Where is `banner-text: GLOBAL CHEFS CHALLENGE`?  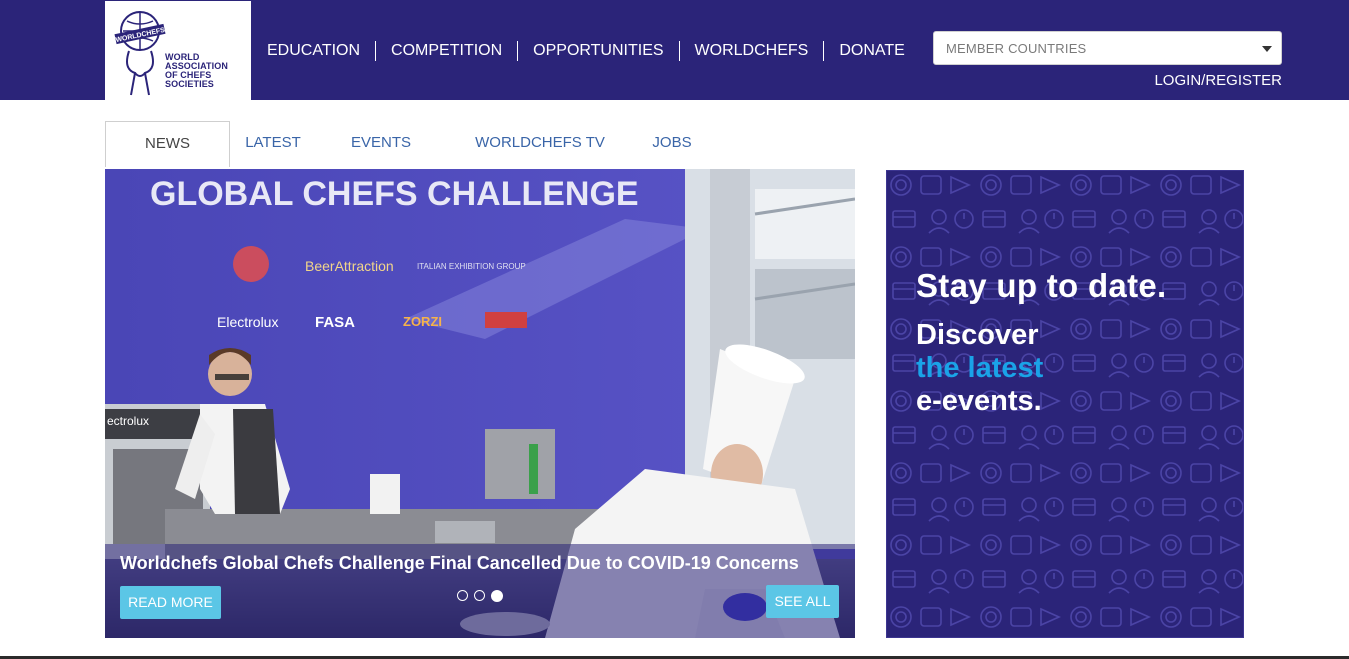 banner-text: GLOBAL CHEFS CHALLENGE is located at coordinates (394, 194).